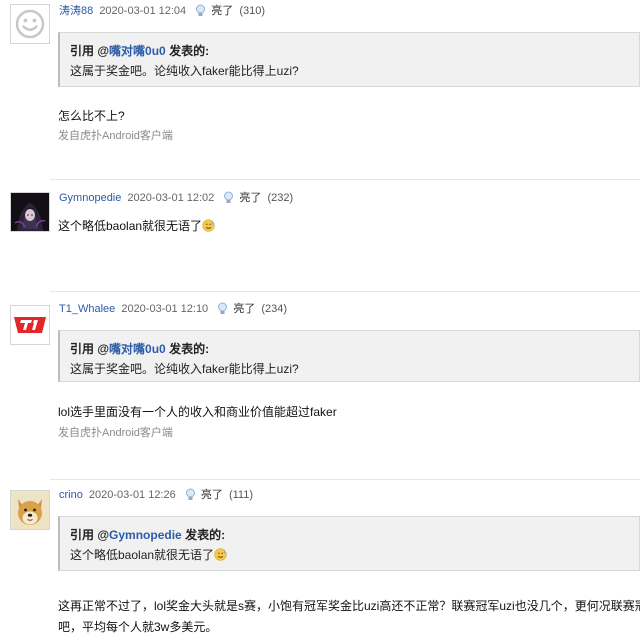 The image size is (640, 638). I want to click on light-count: (234), so click(274, 309).